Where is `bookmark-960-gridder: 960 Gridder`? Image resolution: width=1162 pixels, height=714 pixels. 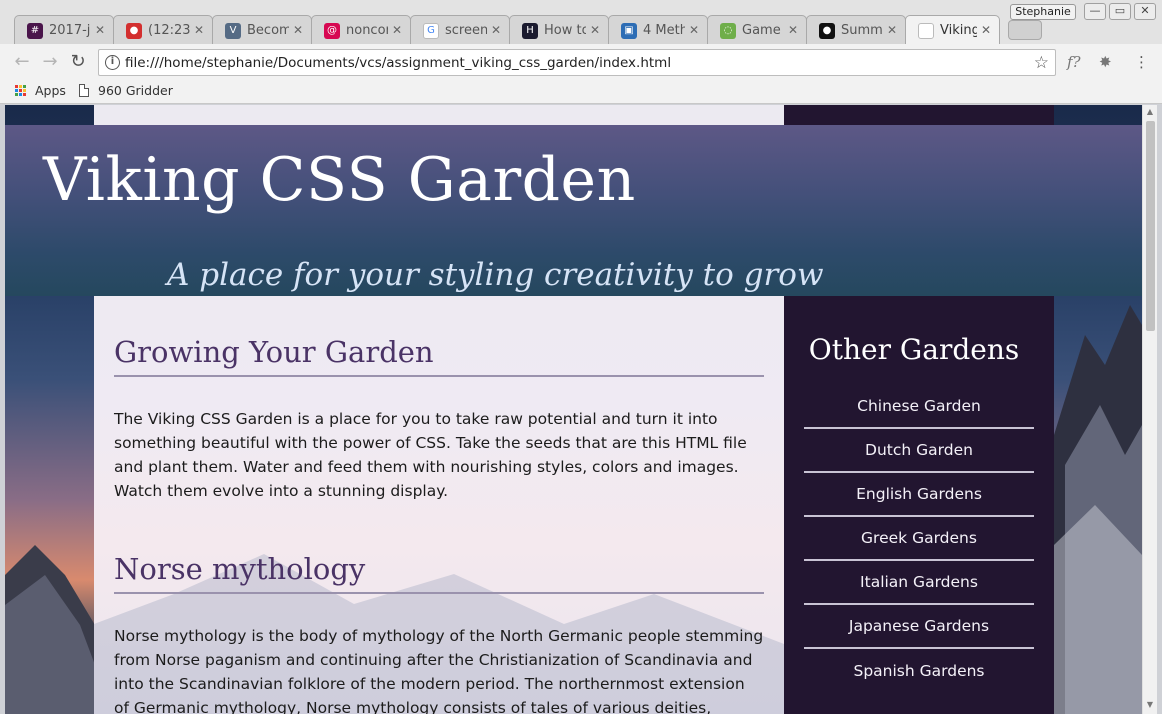
bookmark-960-gridder: 960 Gridder is located at coordinates (126, 90).